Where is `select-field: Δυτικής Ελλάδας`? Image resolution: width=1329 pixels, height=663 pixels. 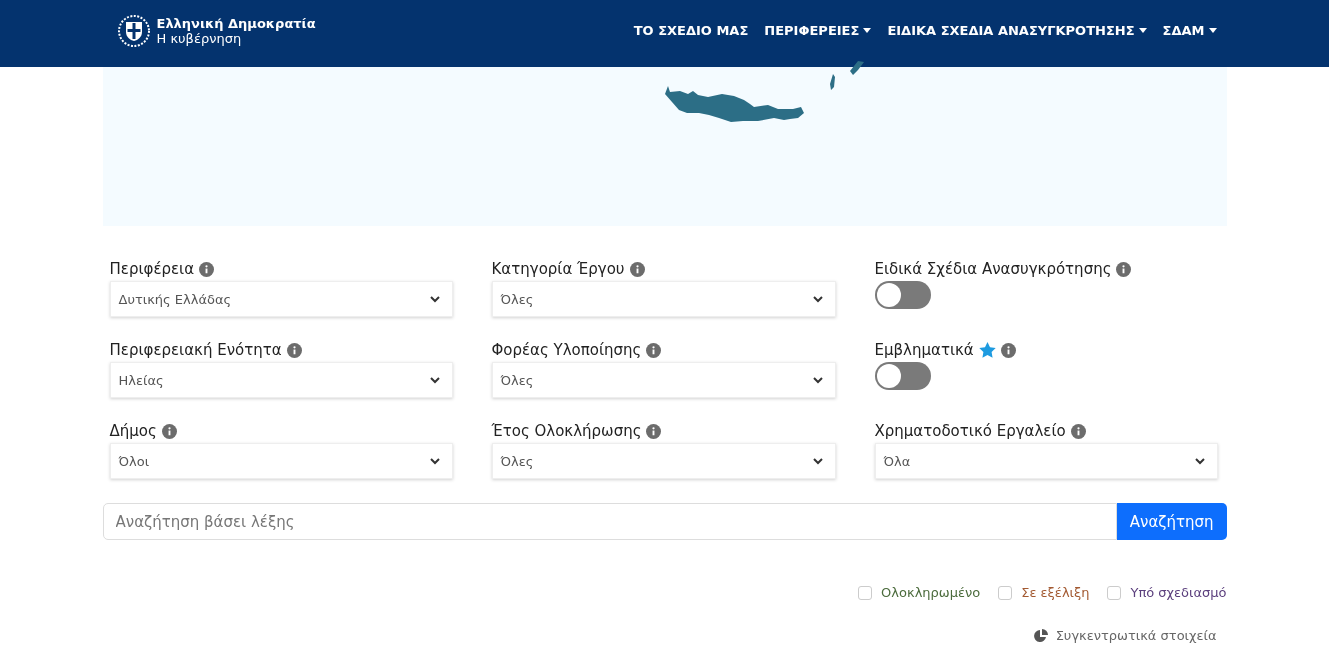 select-field: Δυτικής Ελλάδας is located at coordinates (281, 299).